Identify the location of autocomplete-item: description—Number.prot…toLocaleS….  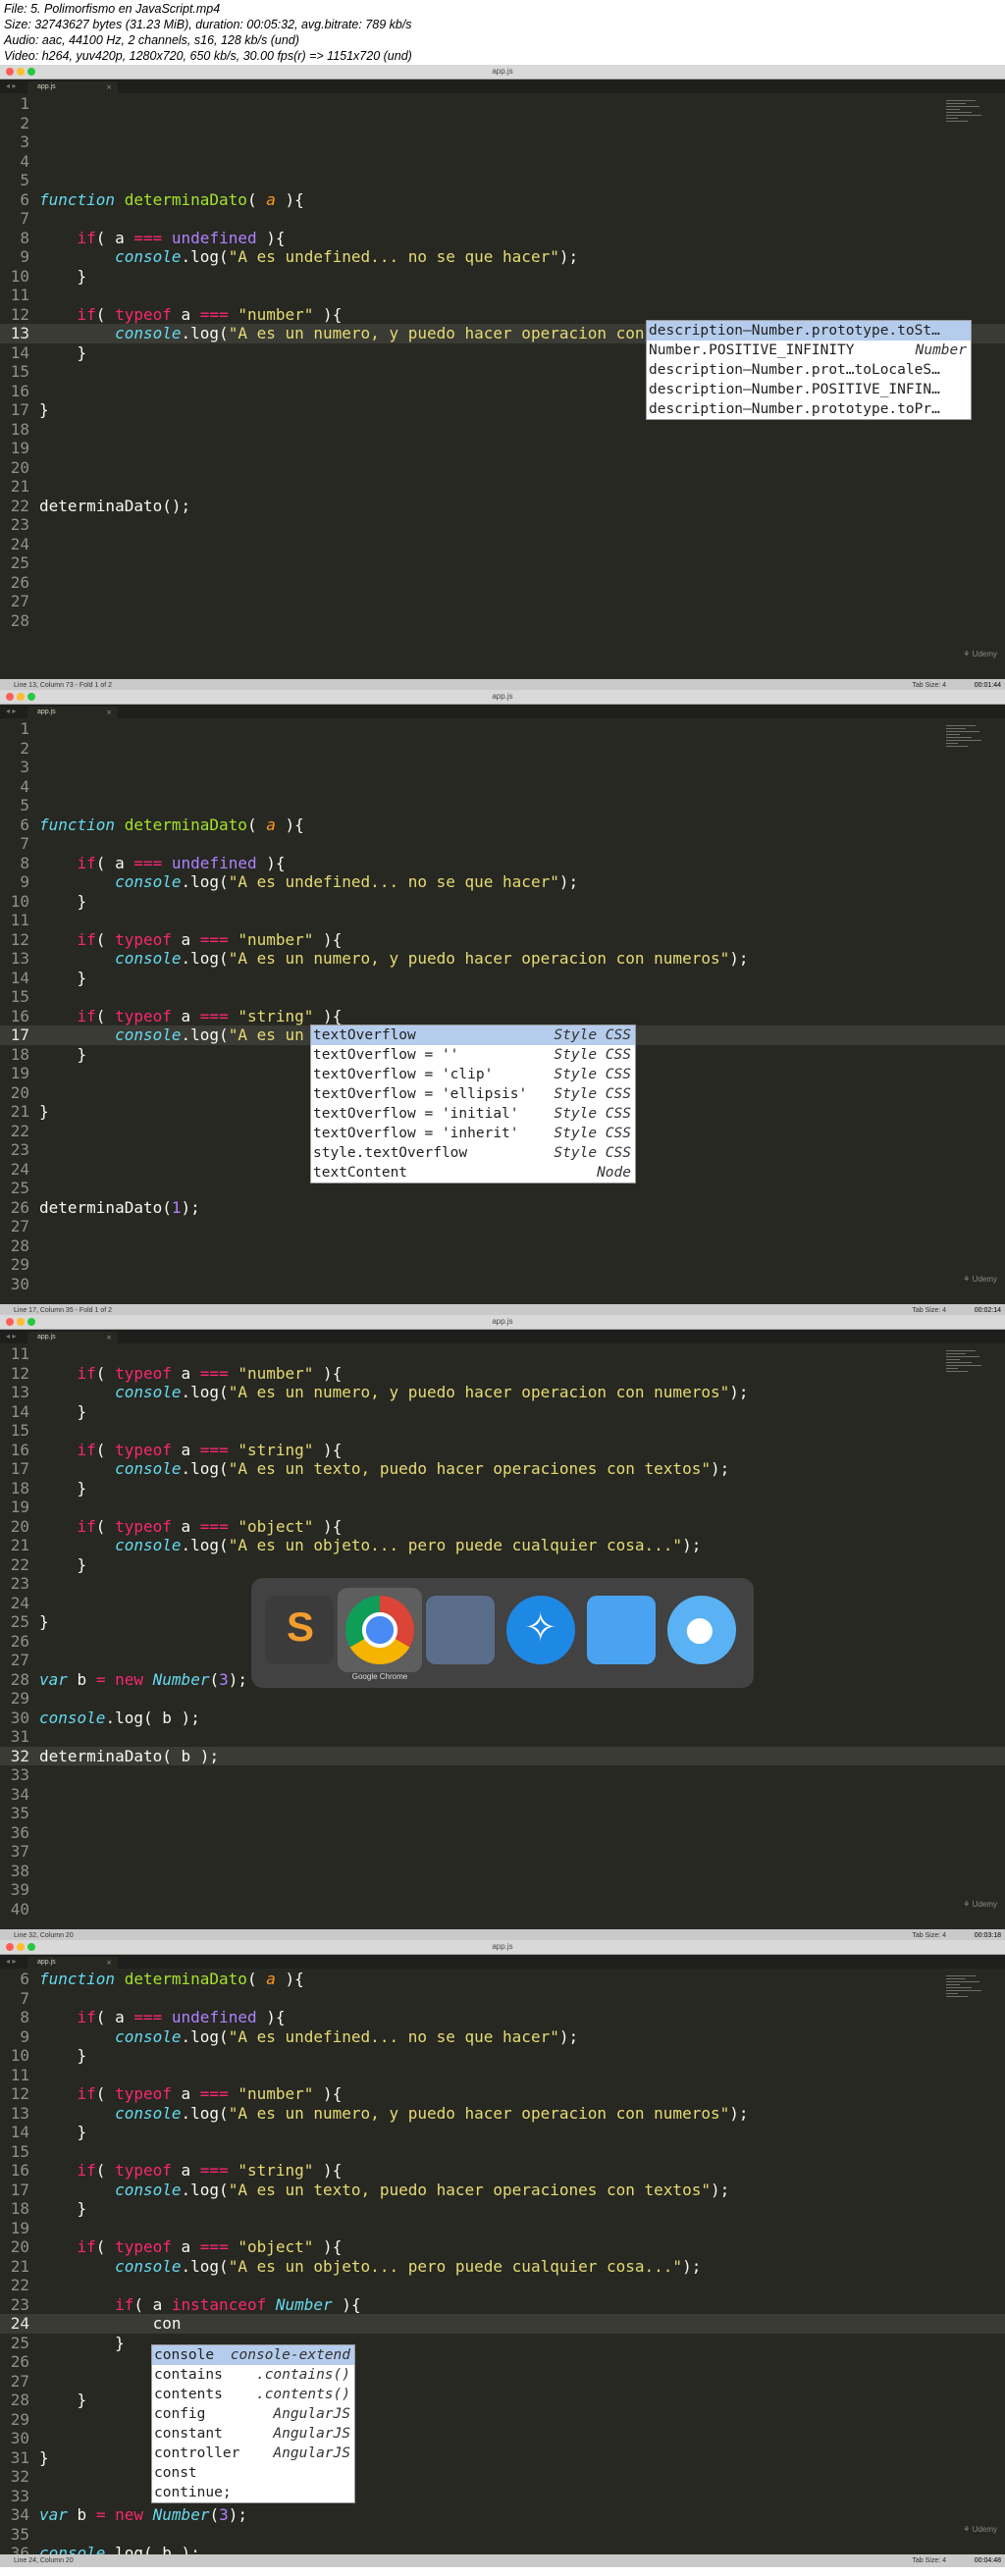
(809, 370).